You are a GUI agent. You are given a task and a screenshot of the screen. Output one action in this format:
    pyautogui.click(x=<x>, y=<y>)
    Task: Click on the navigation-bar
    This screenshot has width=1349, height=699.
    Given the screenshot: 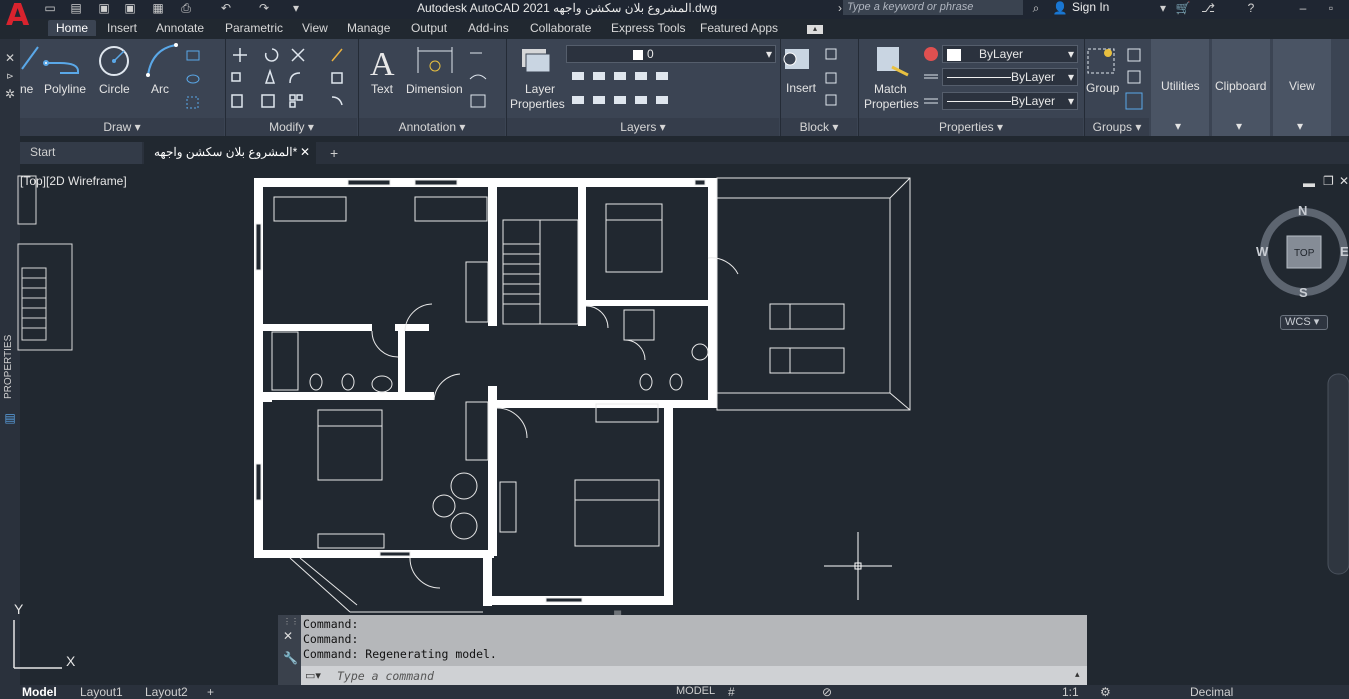 What is the action you would take?
    pyautogui.click(x=1338, y=474)
    